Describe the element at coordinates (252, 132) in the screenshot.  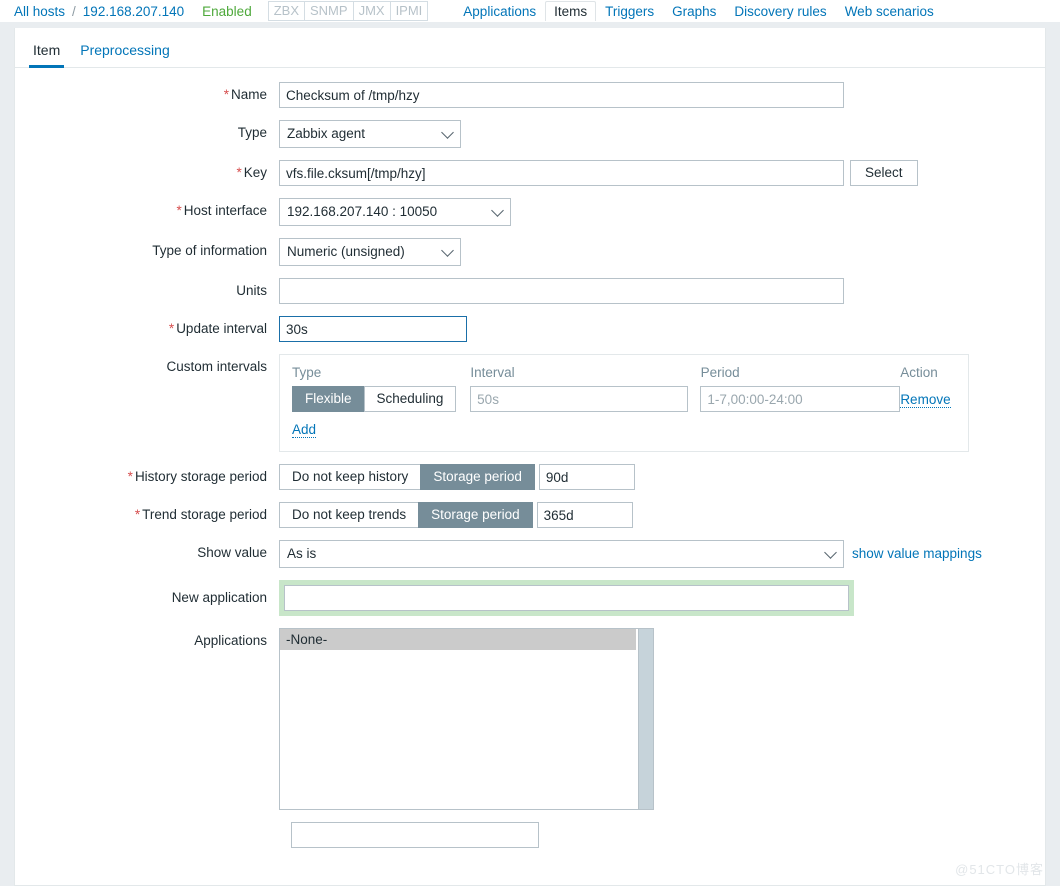
I see `label-type: Type` at that location.